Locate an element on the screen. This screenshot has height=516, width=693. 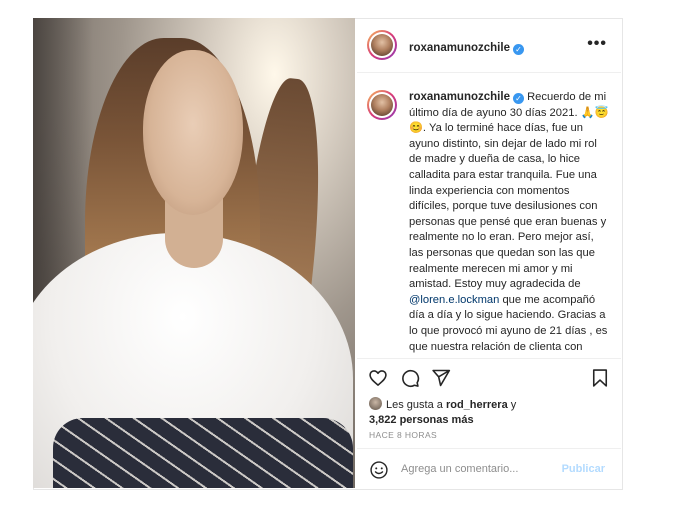
likes-count: 3,822 personas más is located at coordinates (421, 420).